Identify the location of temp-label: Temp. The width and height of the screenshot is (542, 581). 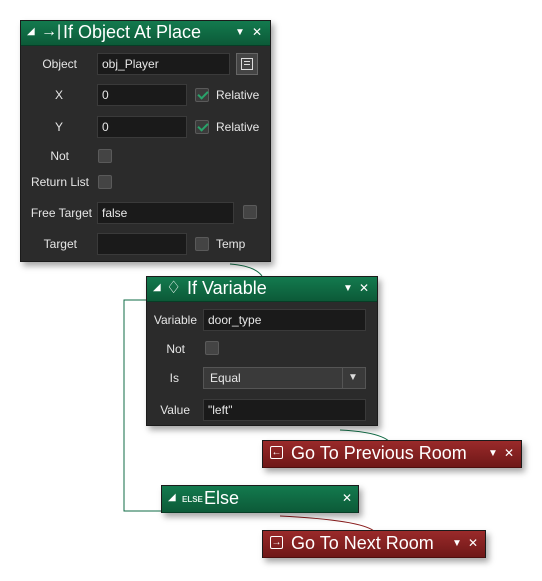
(231, 244).